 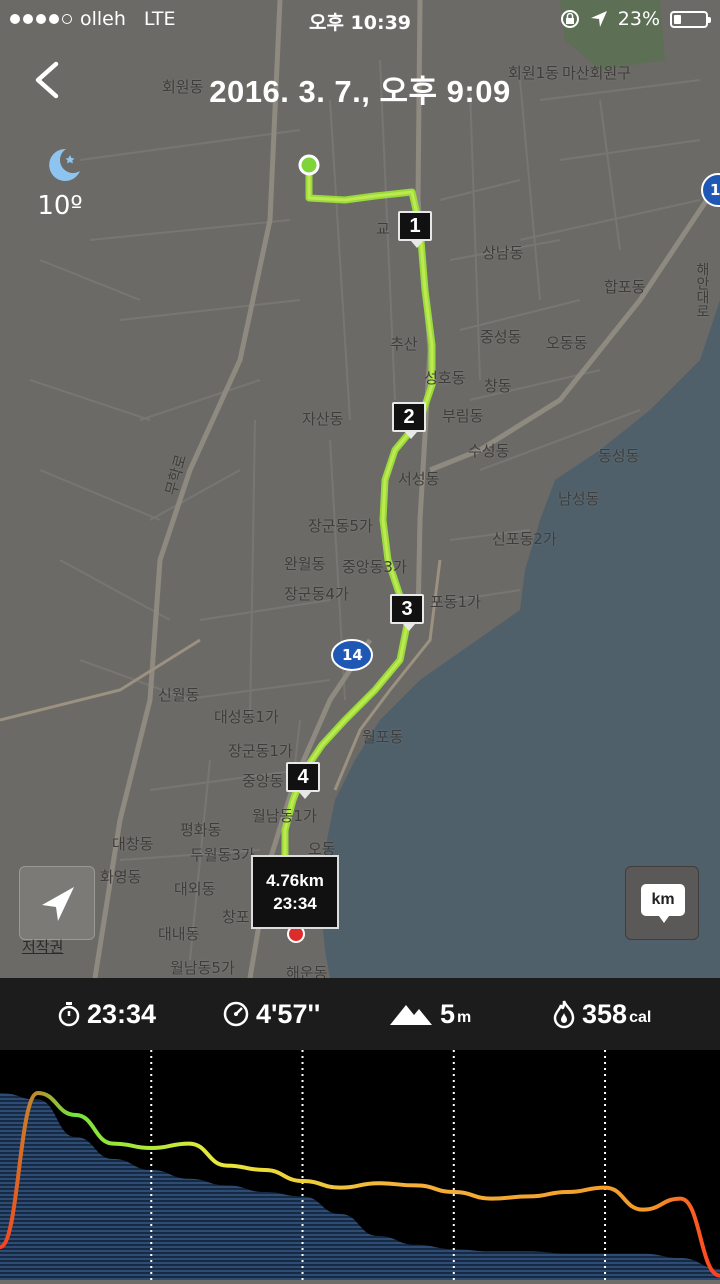 What do you see at coordinates (415, 229) in the screenshot?
I see `split-marker-1: 1` at bounding box center [415, 229].